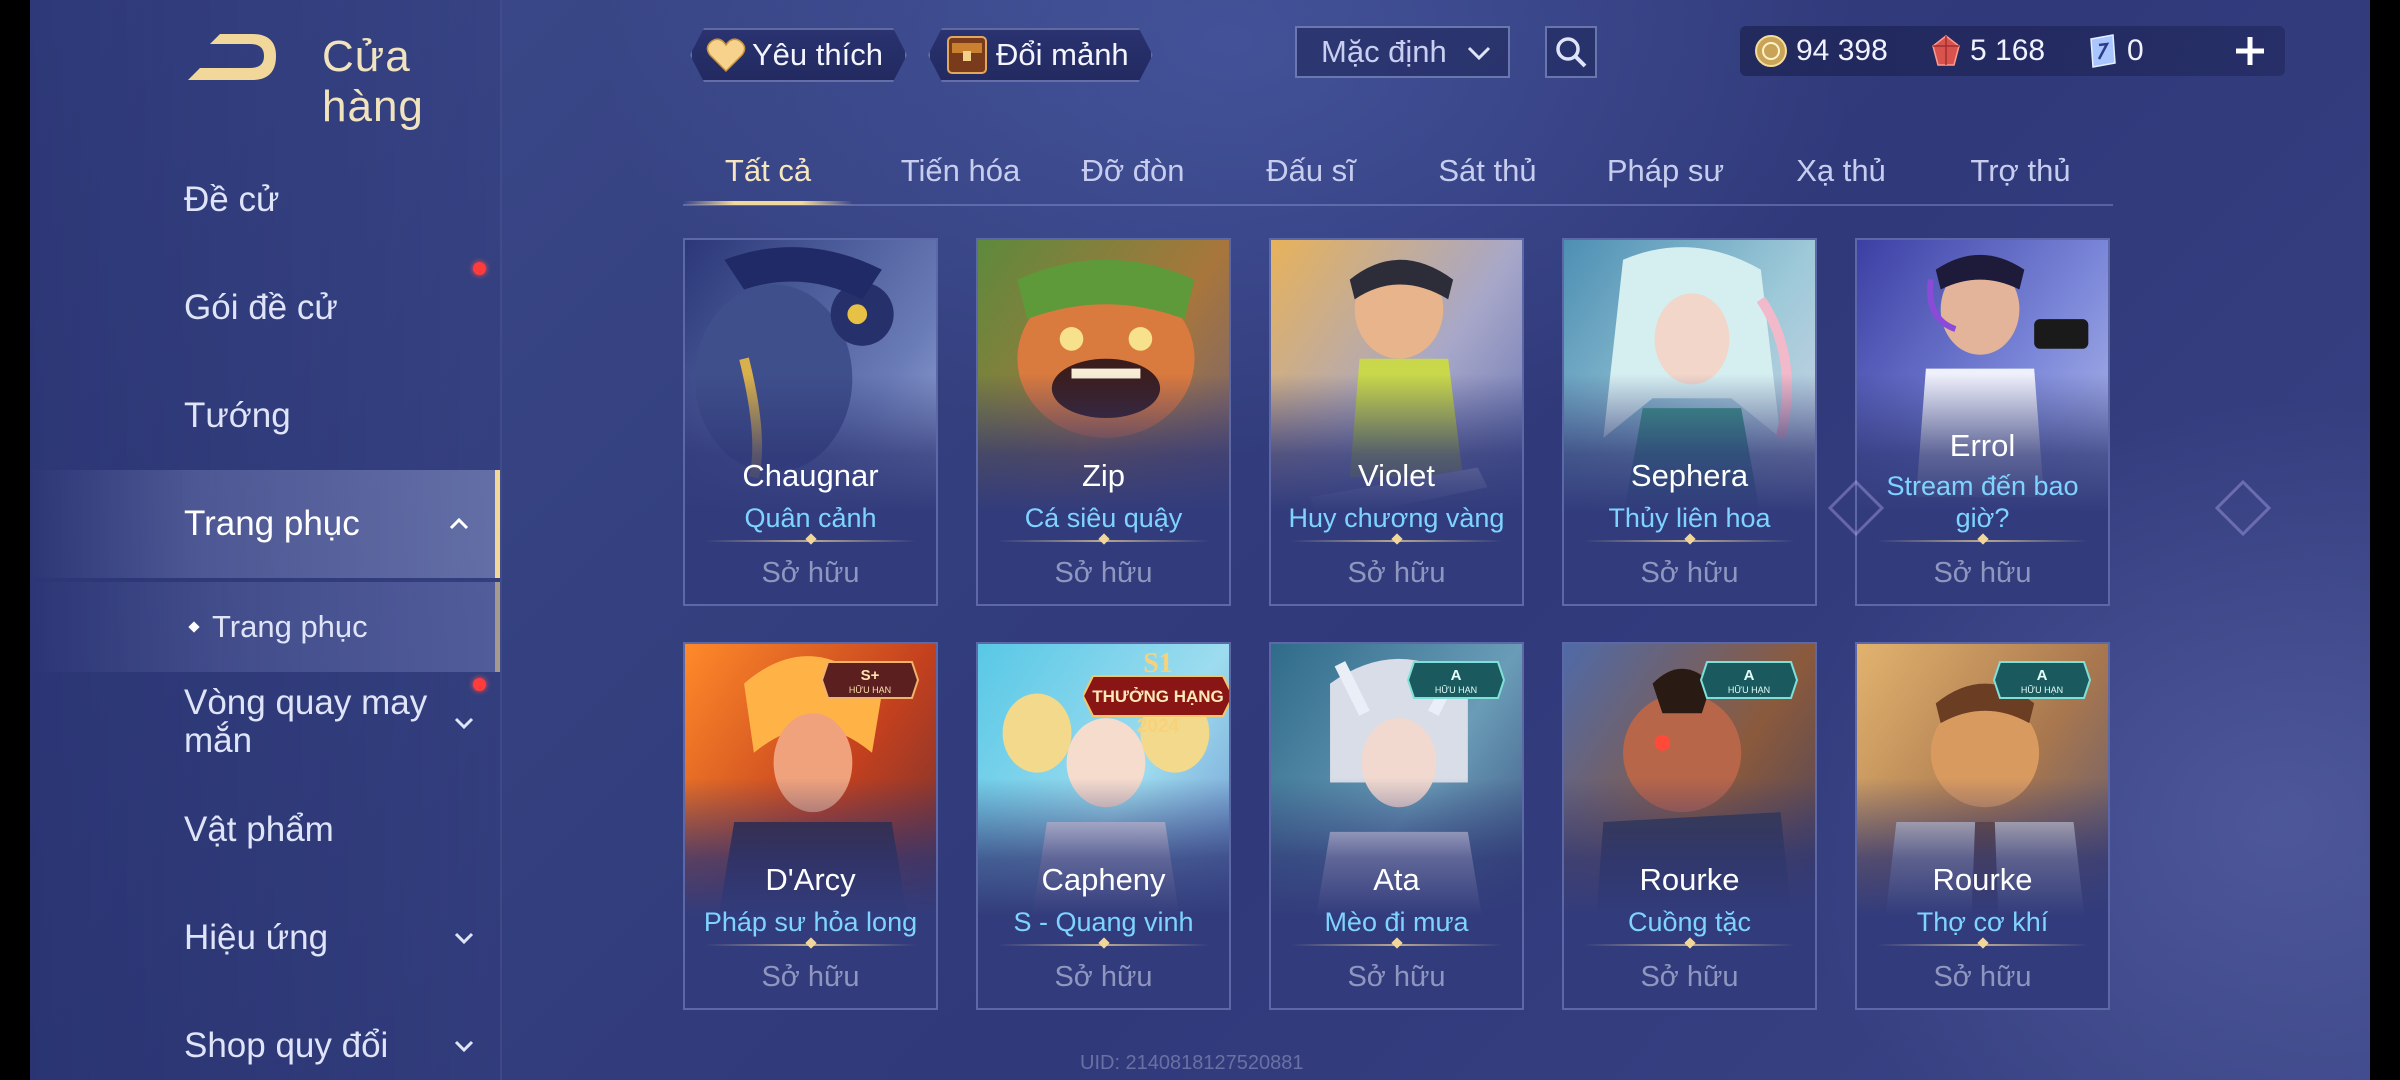  What do you see at coordinates (265, 524) in the screenshot?
I see `sidebar-item-skins: Trang phục` at bounding box center [265, 524].